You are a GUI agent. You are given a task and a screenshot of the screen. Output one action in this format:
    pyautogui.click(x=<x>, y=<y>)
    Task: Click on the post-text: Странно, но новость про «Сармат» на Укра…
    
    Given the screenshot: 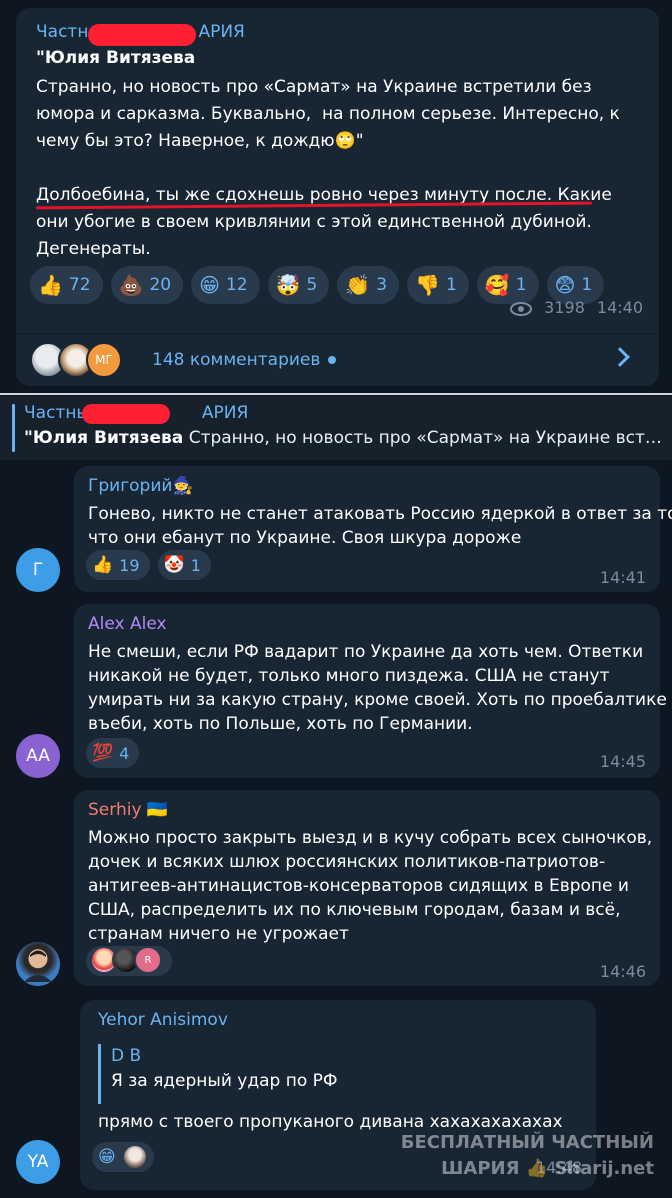 What is the action you would take?
    pyautogui.click(x=328, y=168)
    